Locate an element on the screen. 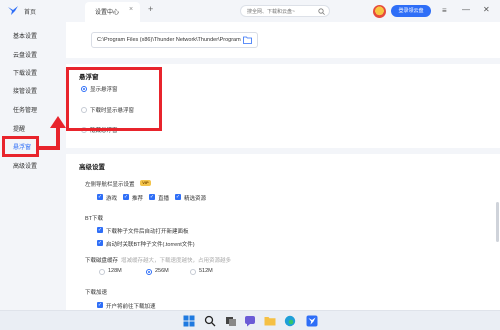 Image resolution: width=500 pixels, height=330 pixels. checkbox-associate-torrent: ✓ is located at coordinates (100, 243).